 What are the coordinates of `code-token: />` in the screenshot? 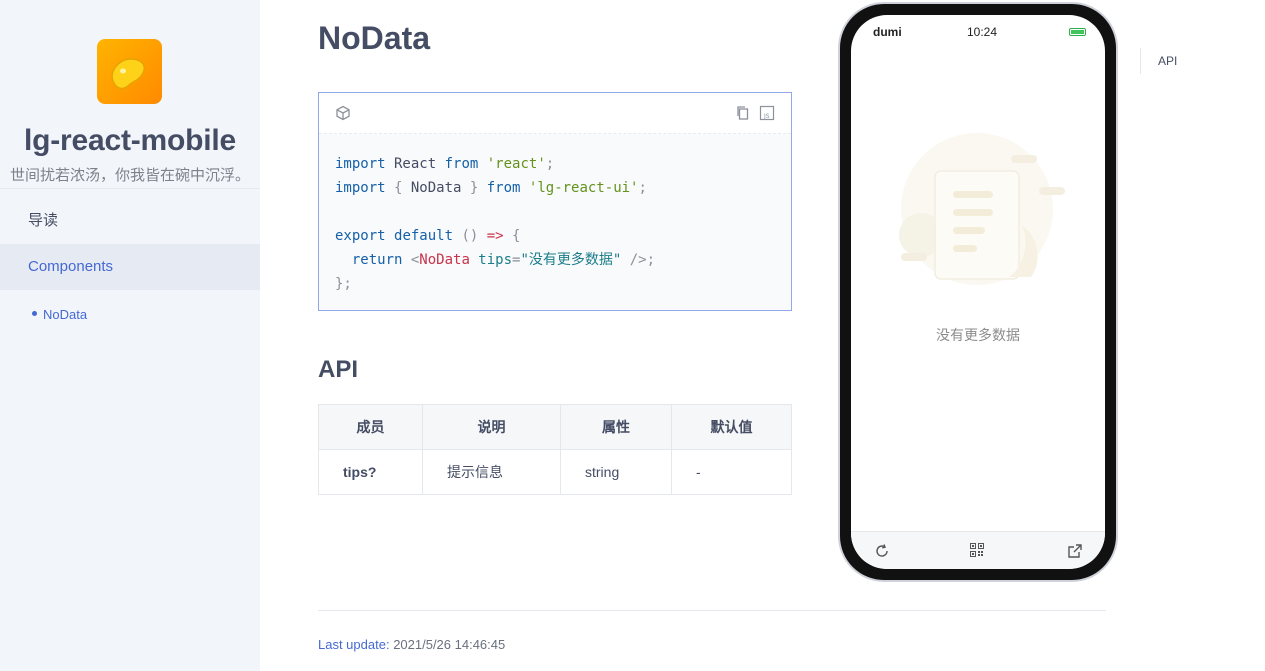 It's located at (634, 260).